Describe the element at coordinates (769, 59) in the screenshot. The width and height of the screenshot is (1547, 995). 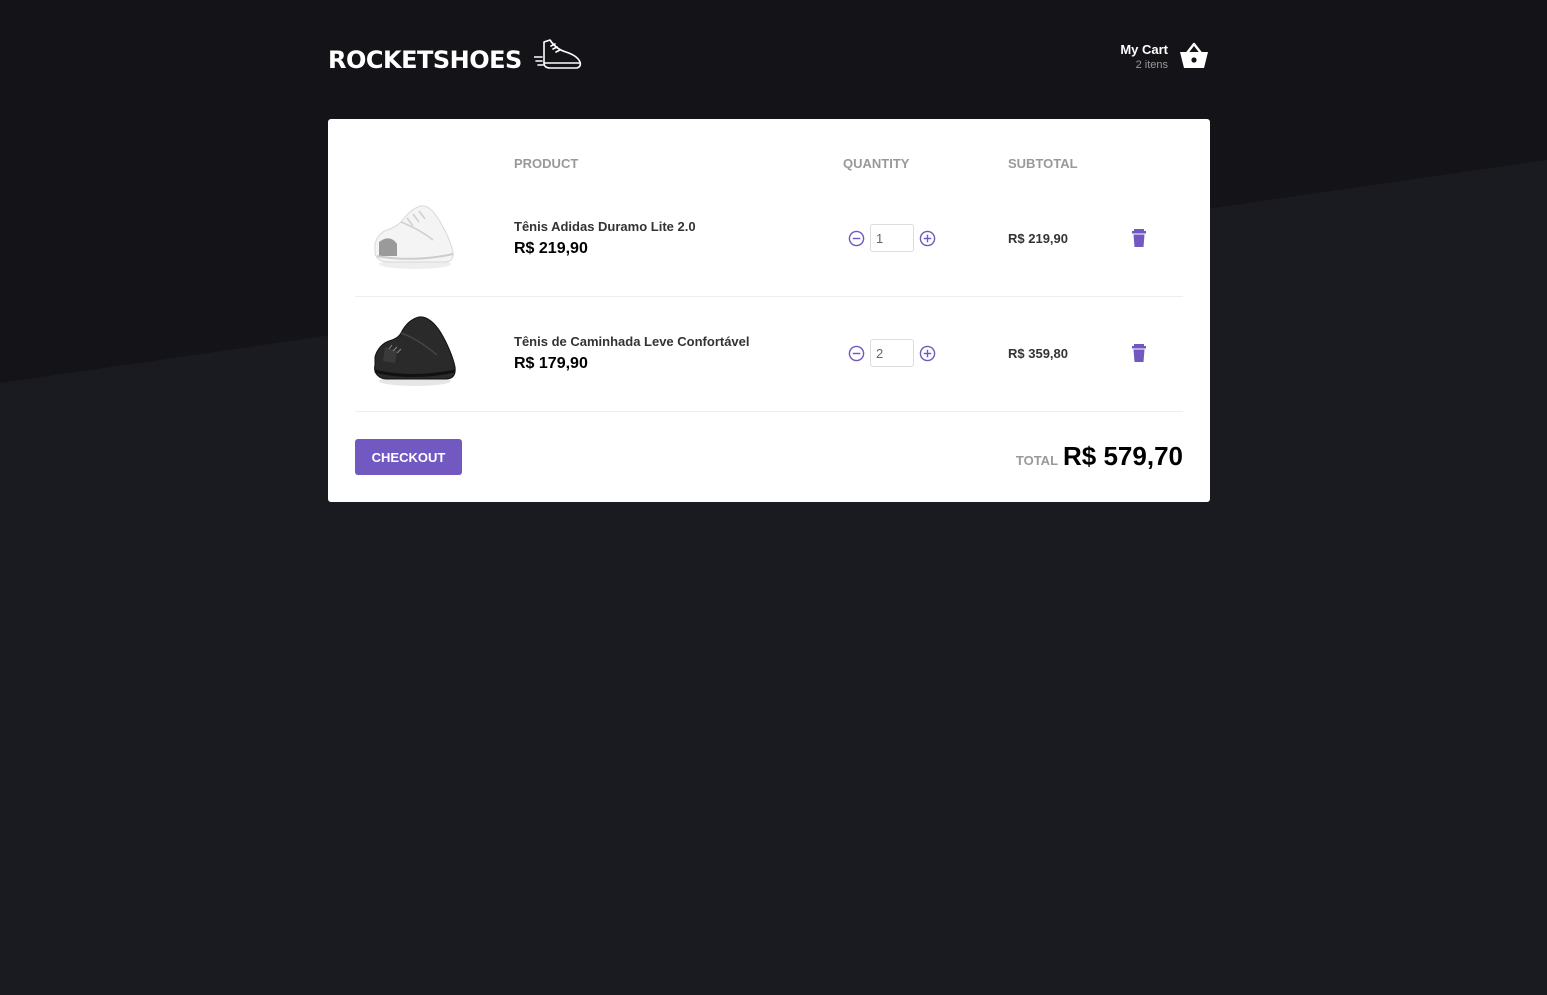
I see `header: ROCKETSHOES My Cart 2 itens` at that location.